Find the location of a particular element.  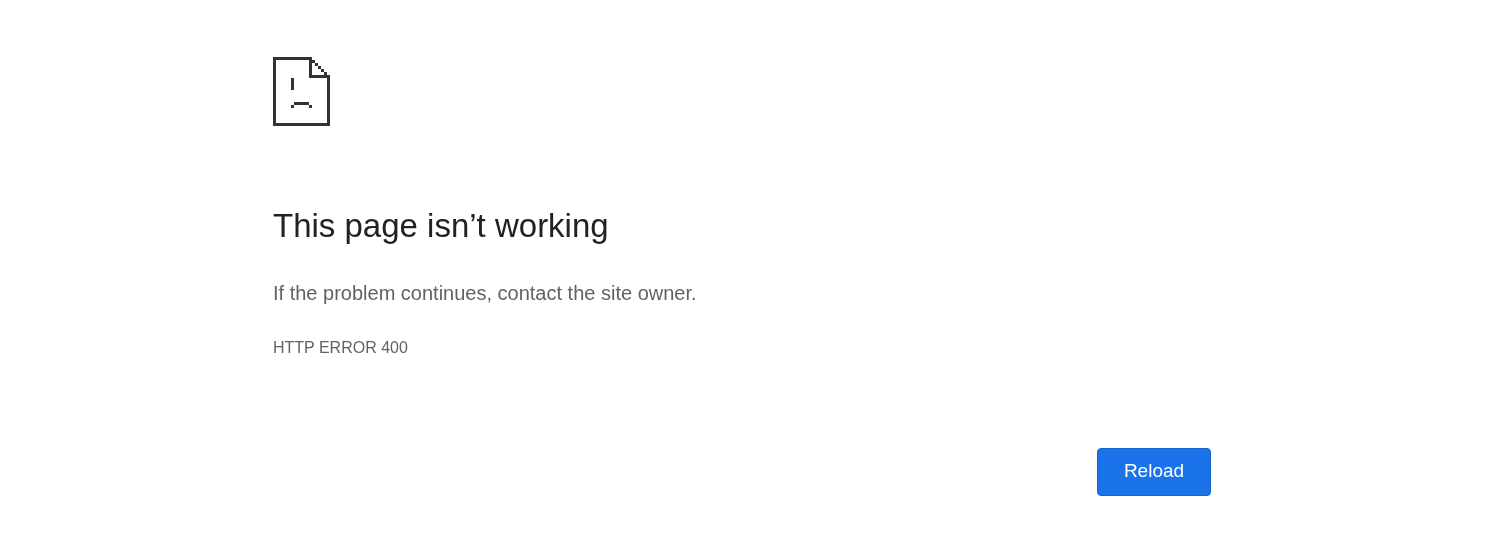

error-heading: This page isn’t working is located at coordinates (441, 226).